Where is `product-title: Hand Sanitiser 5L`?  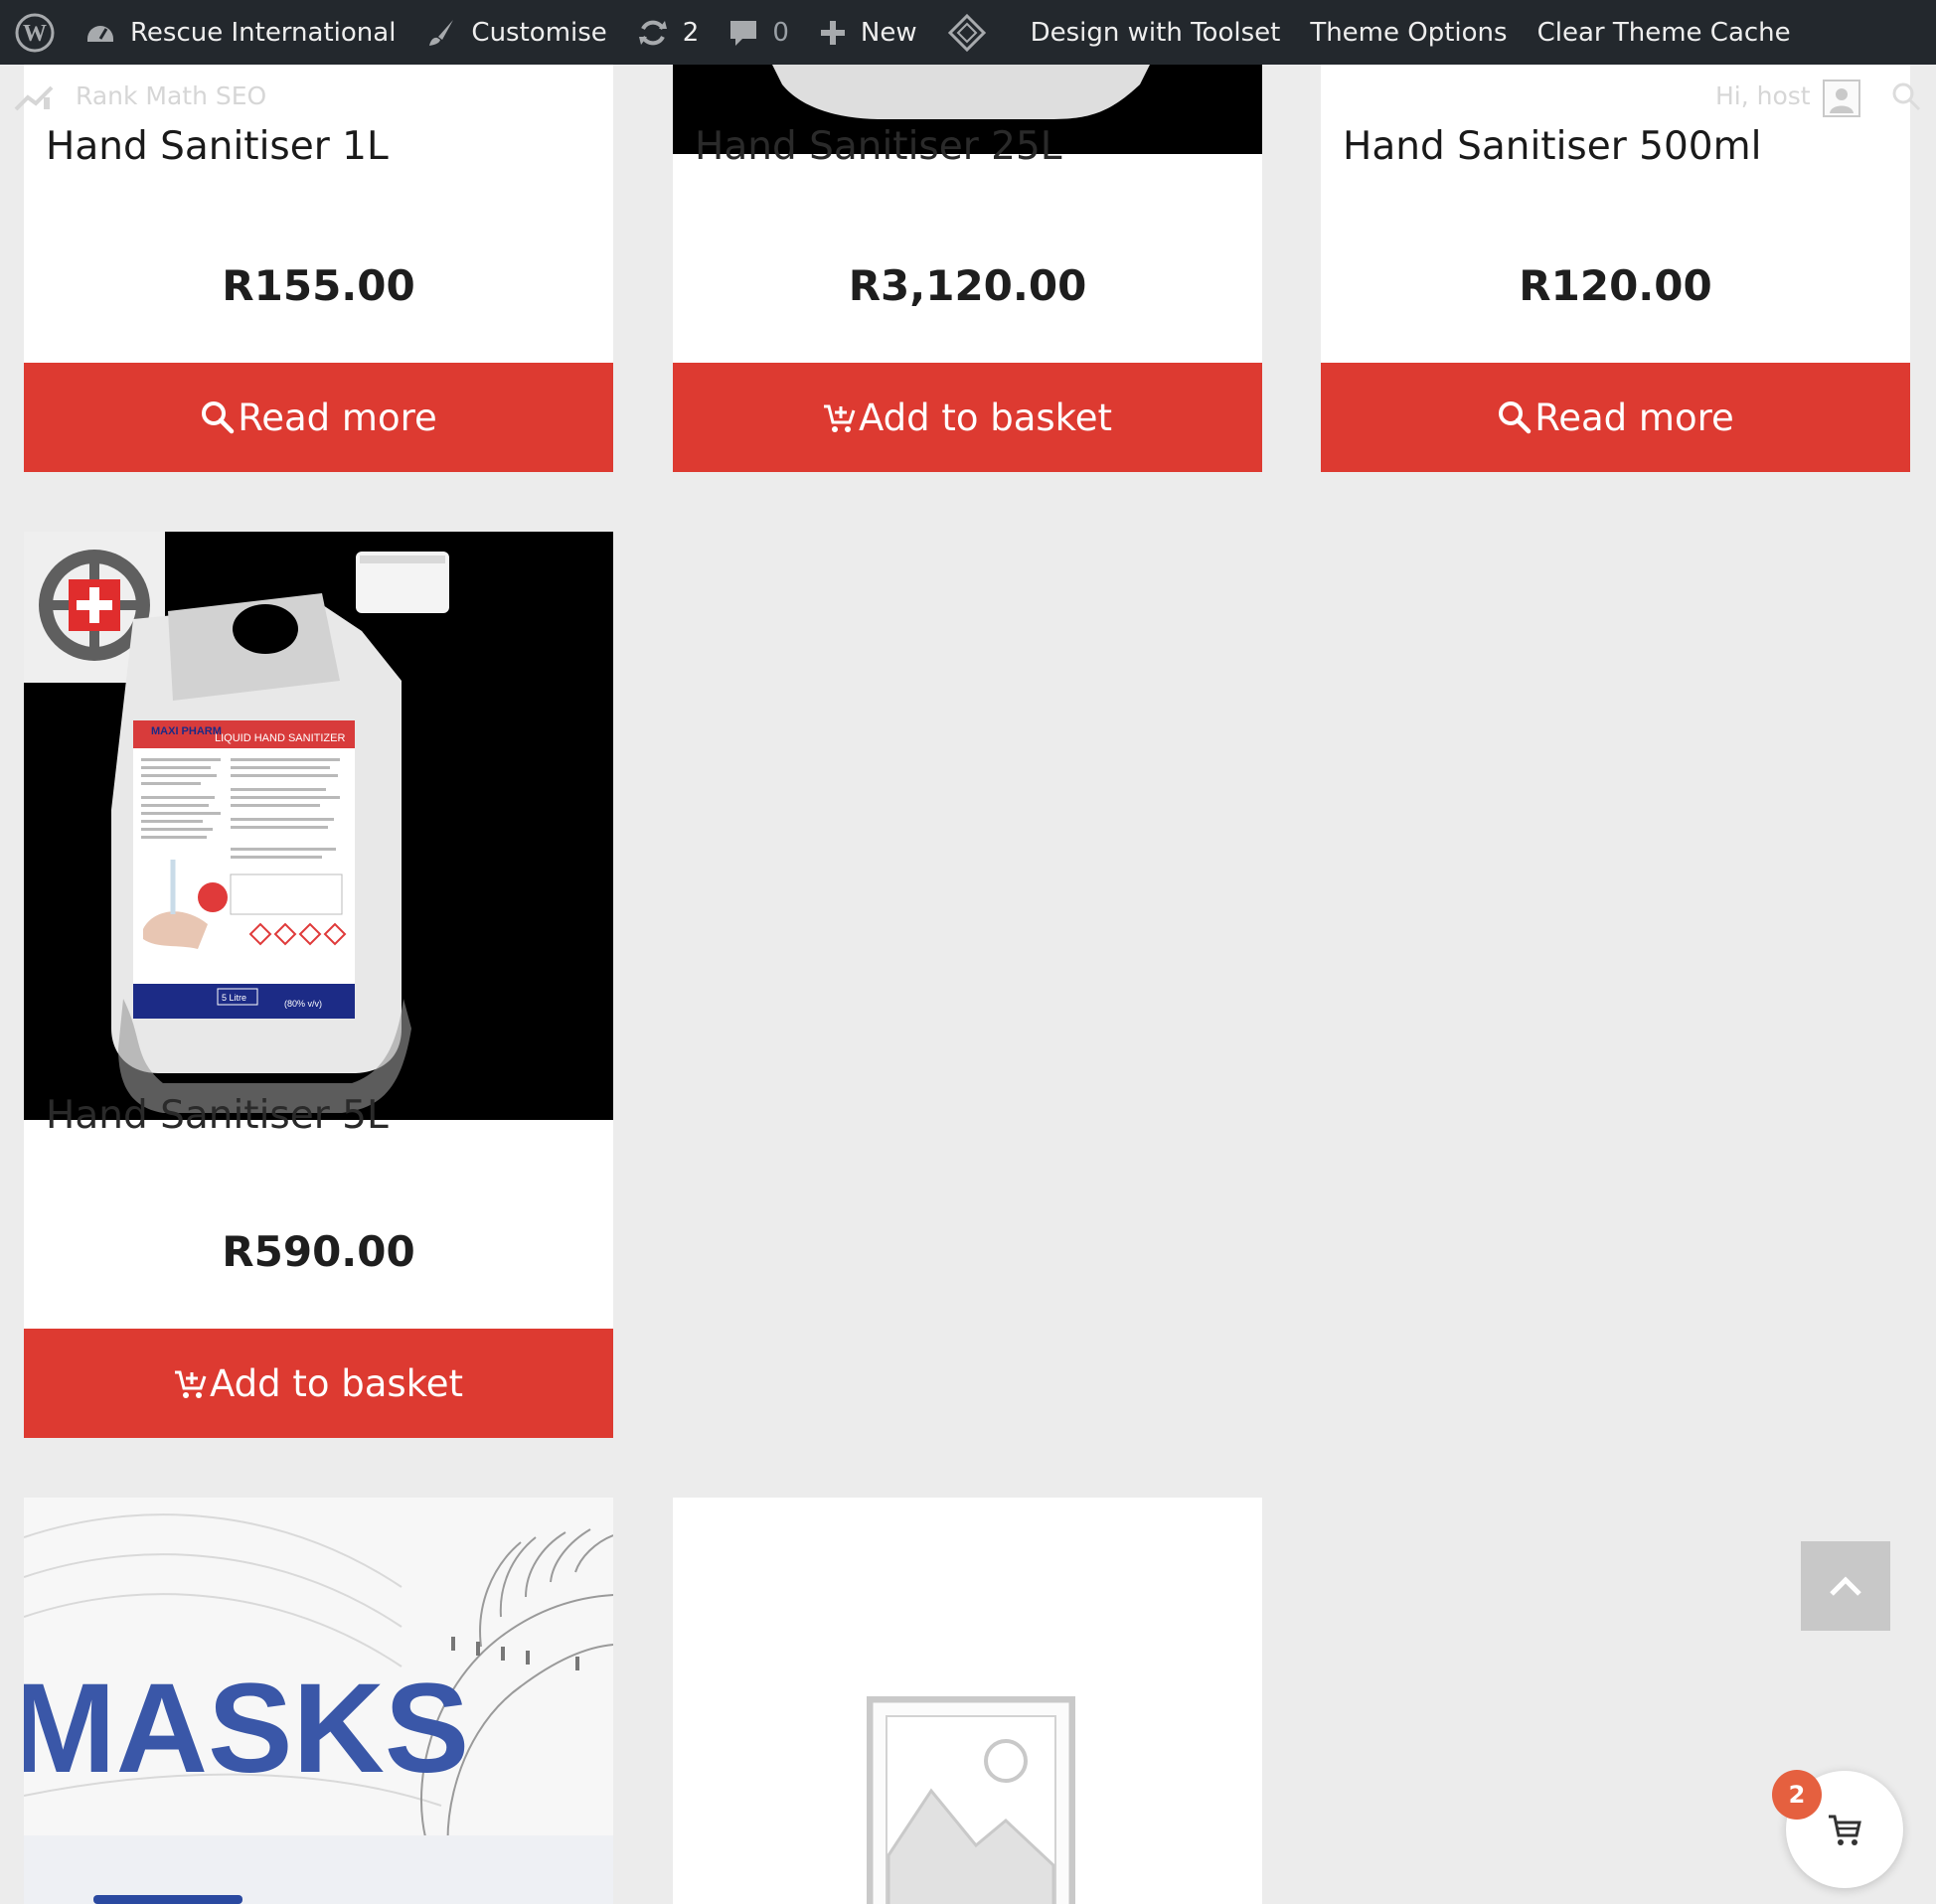 product-title: Hand Sanitiser 5L is located at coordinates (217, 1115).